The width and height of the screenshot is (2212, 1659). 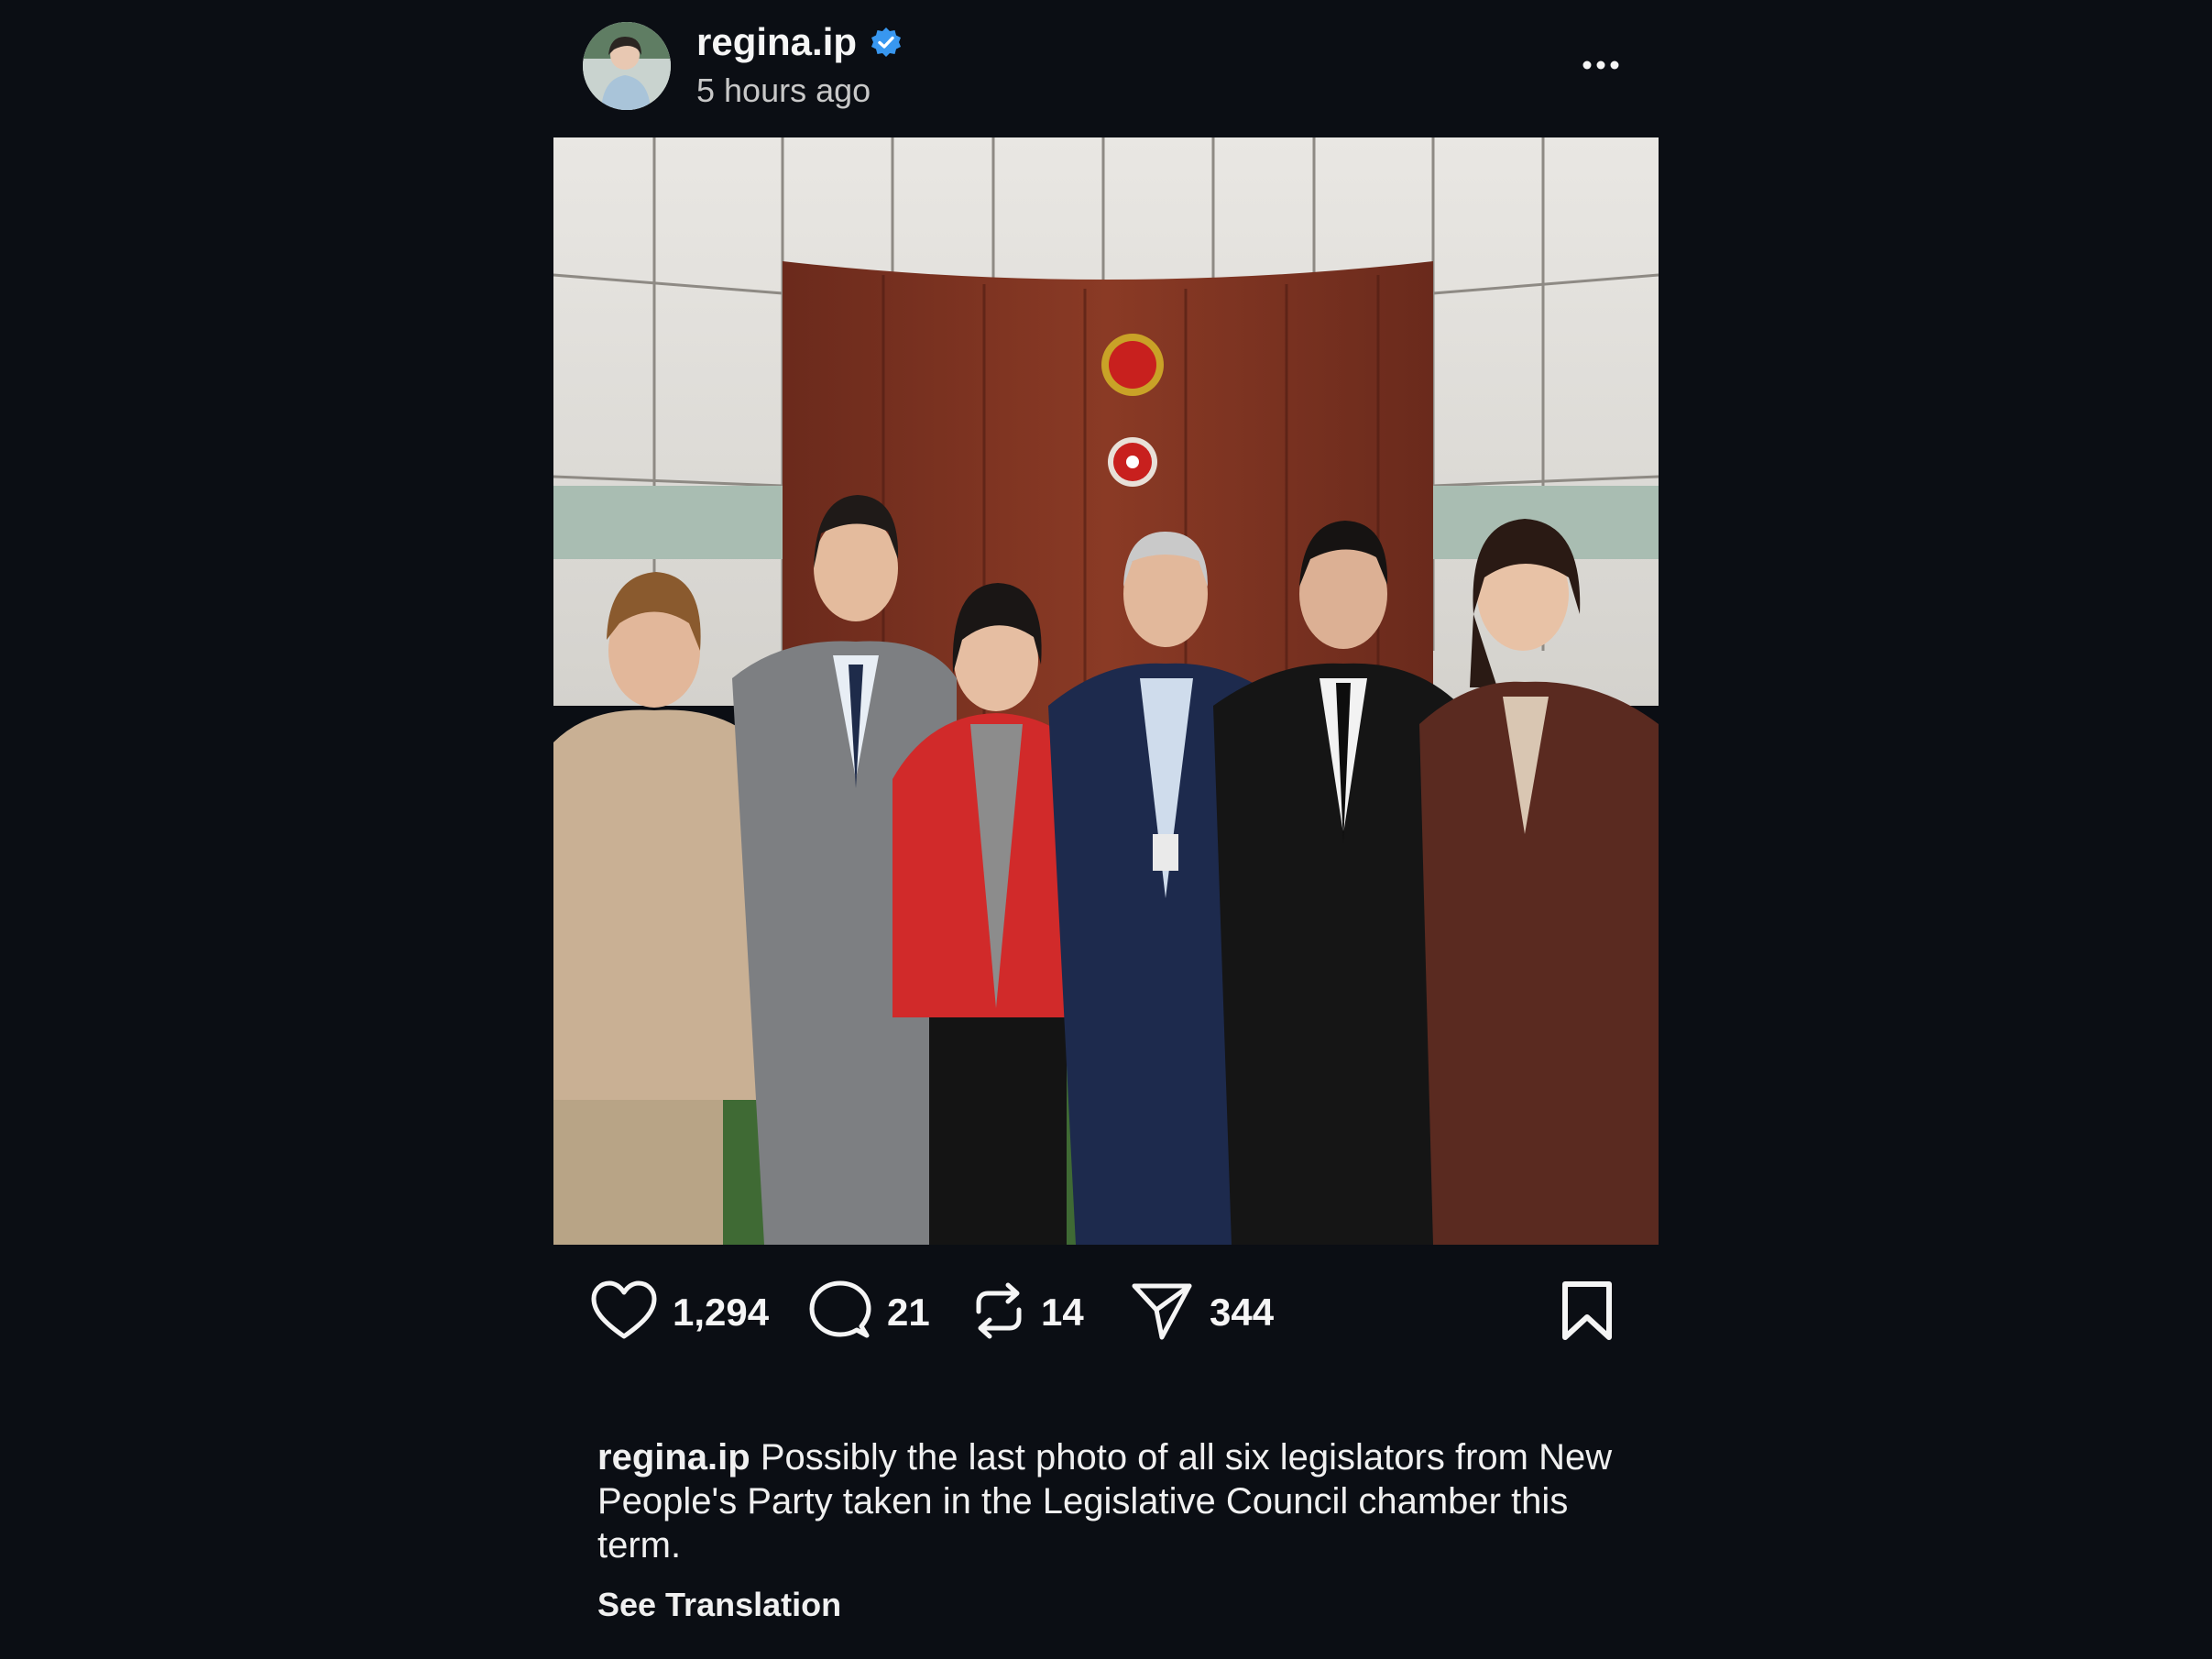 What do you see at coordinates (1062, 1312) in the screenshot?
I see `repost-count: 14` at bounding box center [1062, 1312].